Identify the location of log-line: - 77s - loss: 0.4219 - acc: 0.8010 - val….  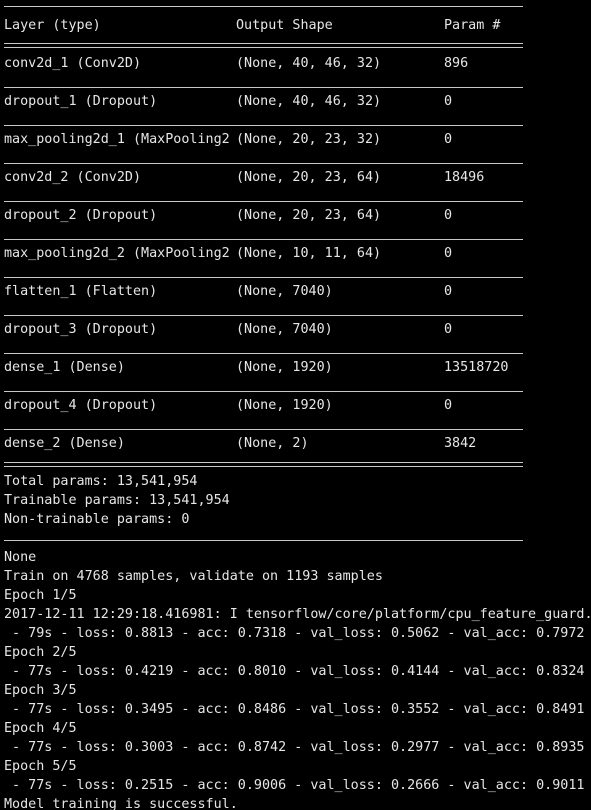
(294, 671).